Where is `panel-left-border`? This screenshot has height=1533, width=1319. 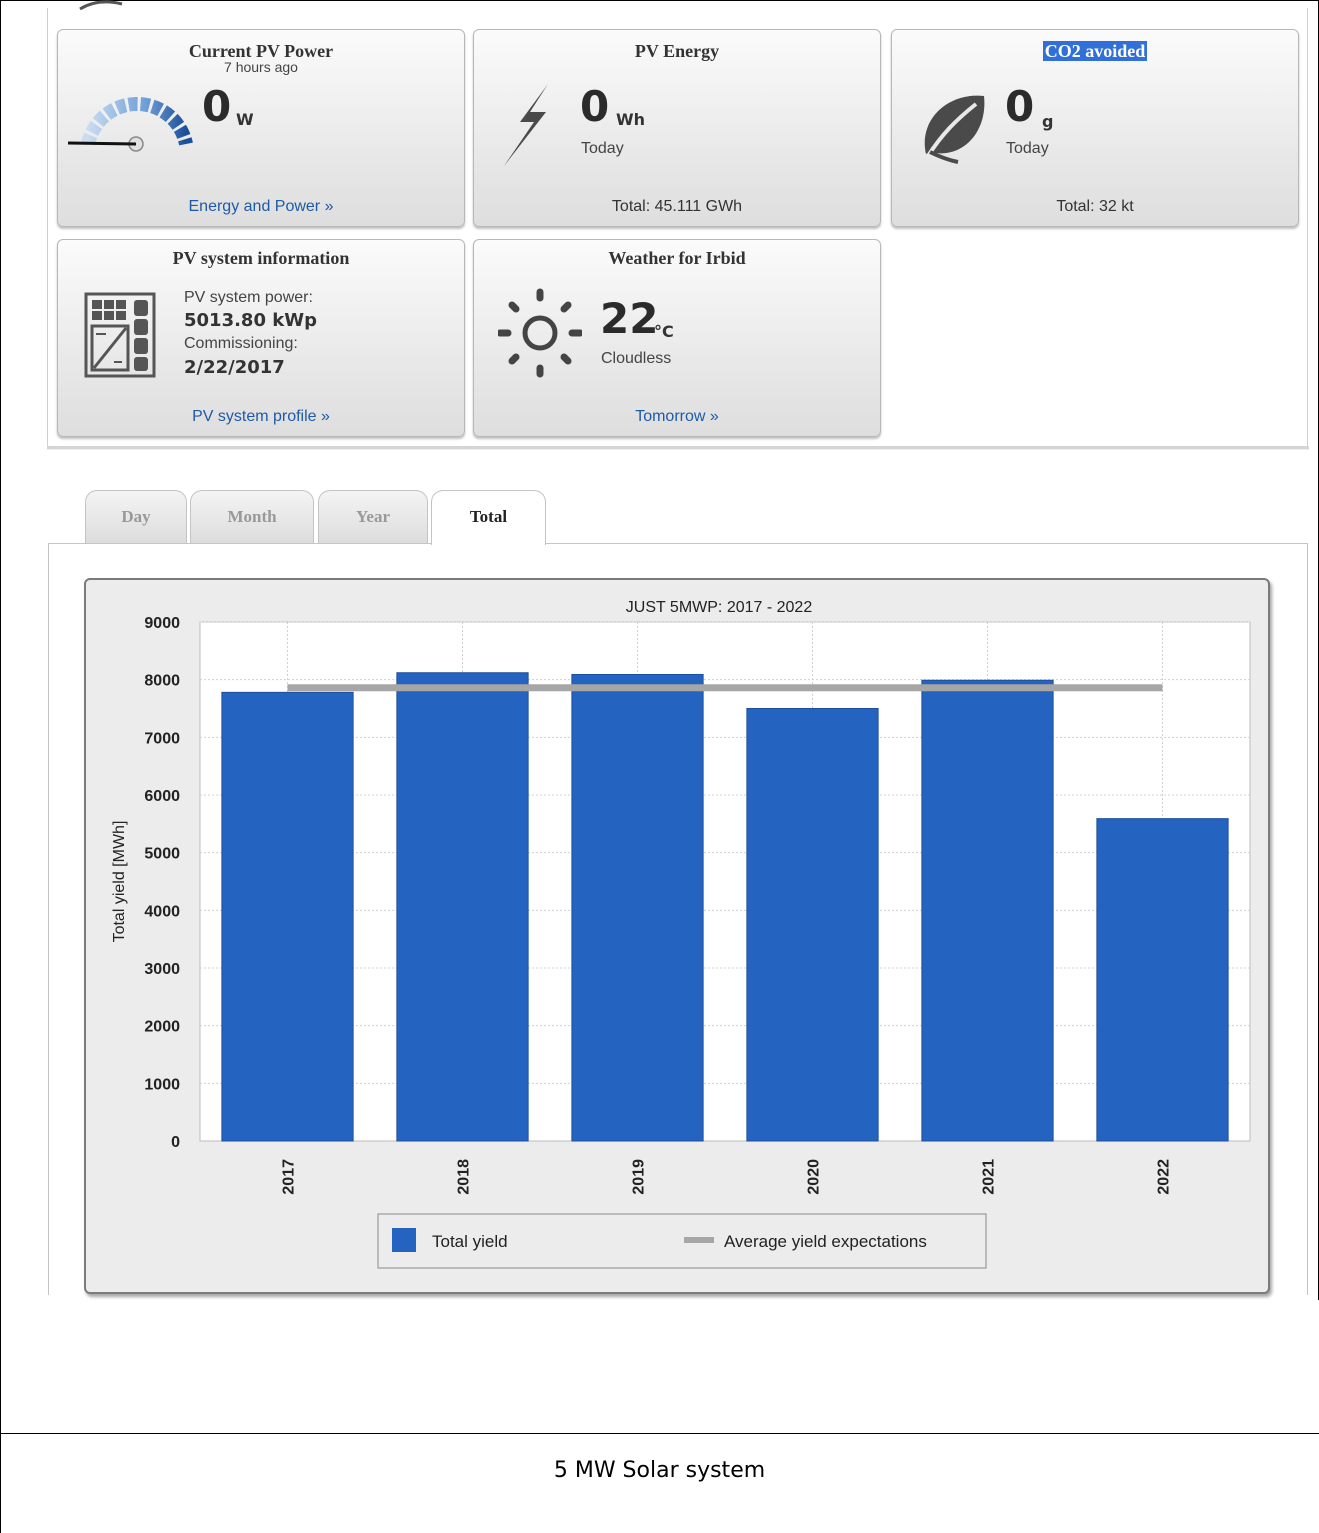 panel-left-border is located at coordinates (47, 227).